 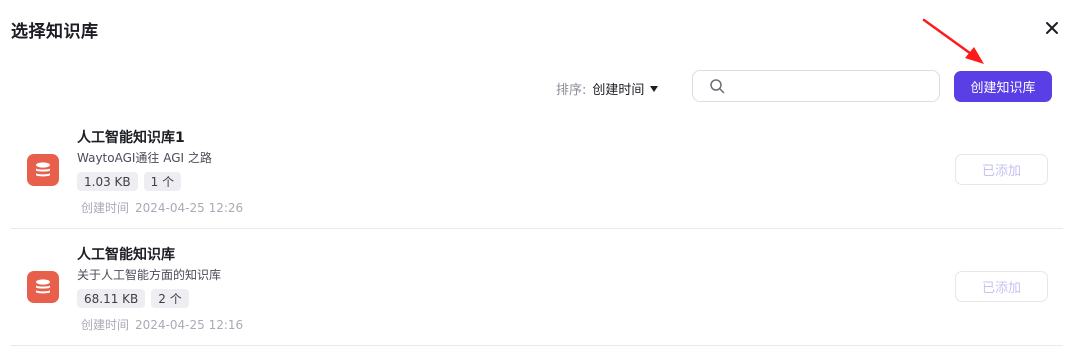 I want to click on close-button, so click(x=1052, y=28).